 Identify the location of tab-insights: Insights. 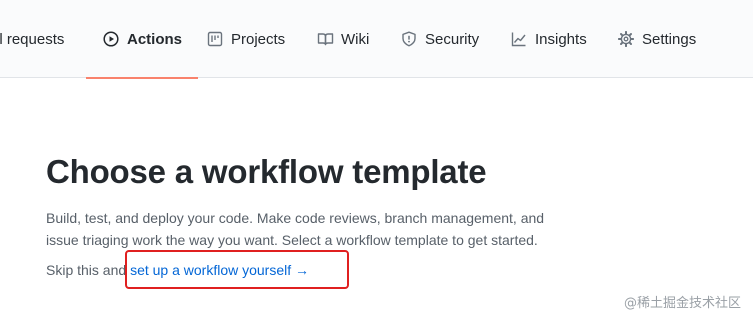
(548, 39).